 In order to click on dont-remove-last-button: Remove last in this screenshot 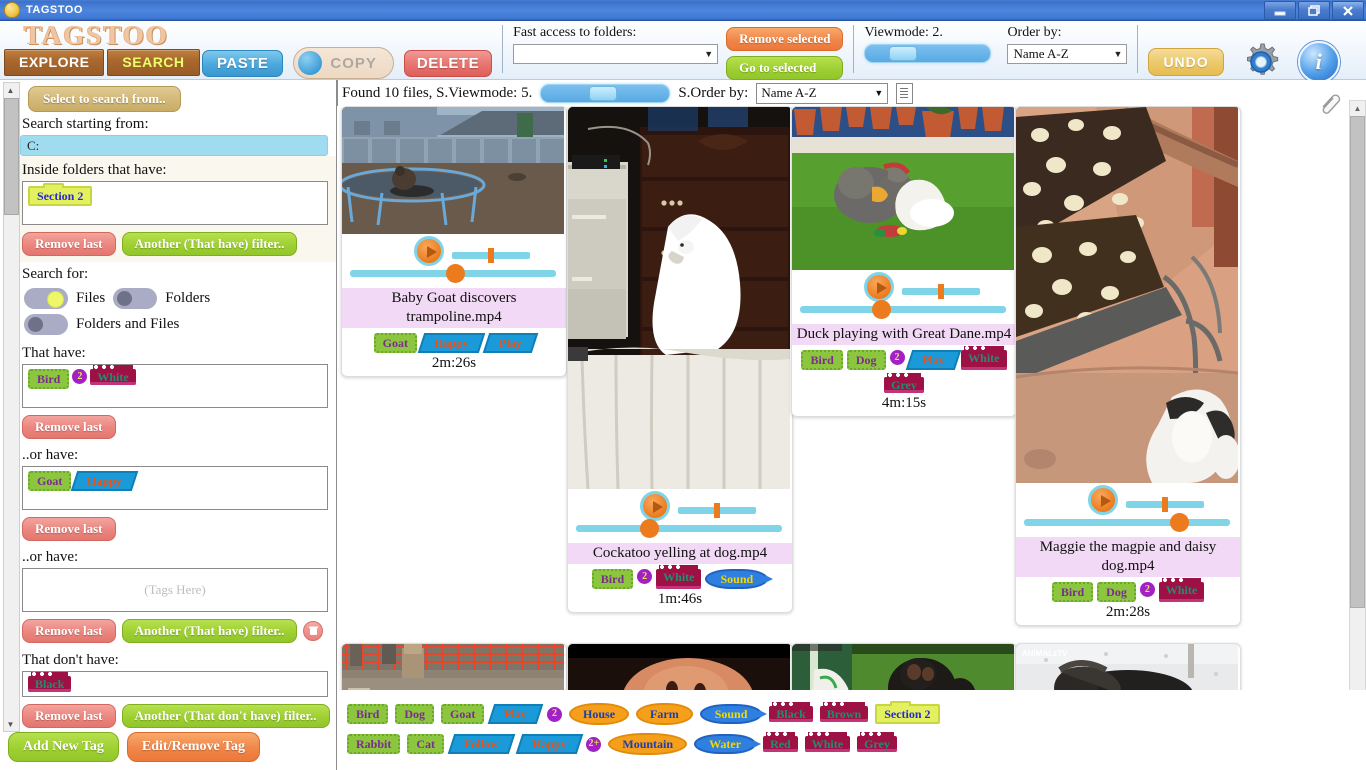, I will do `click(69, 716)`.